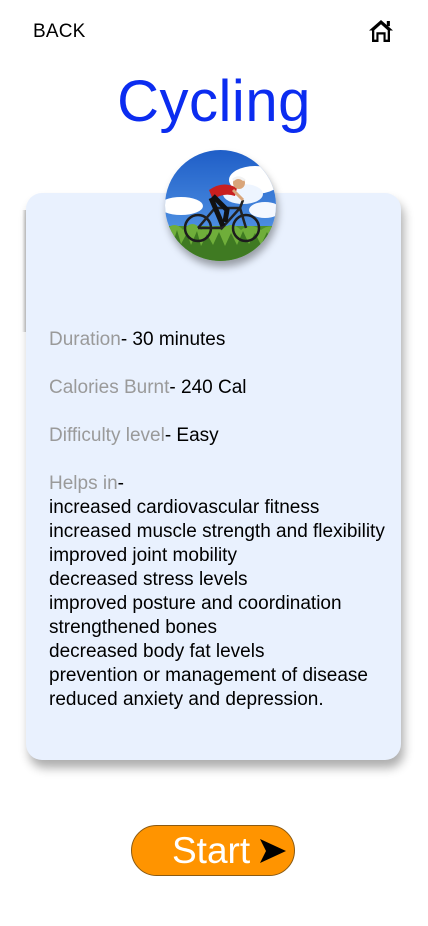  I want to click on difficulty-row: Difficulty level- Easy, so click(134, 436).